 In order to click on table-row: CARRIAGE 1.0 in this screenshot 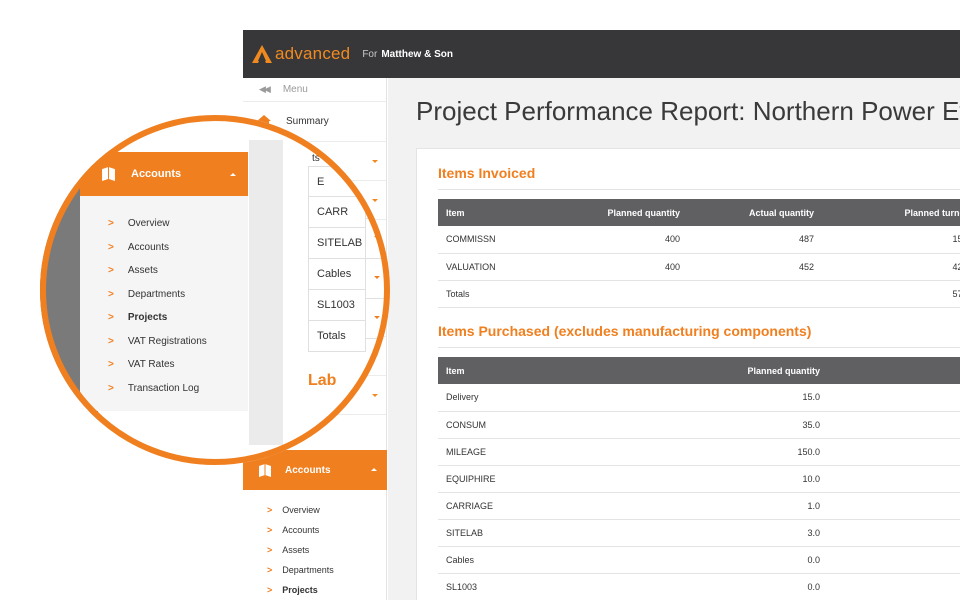, I will do `click(699, 506)`.